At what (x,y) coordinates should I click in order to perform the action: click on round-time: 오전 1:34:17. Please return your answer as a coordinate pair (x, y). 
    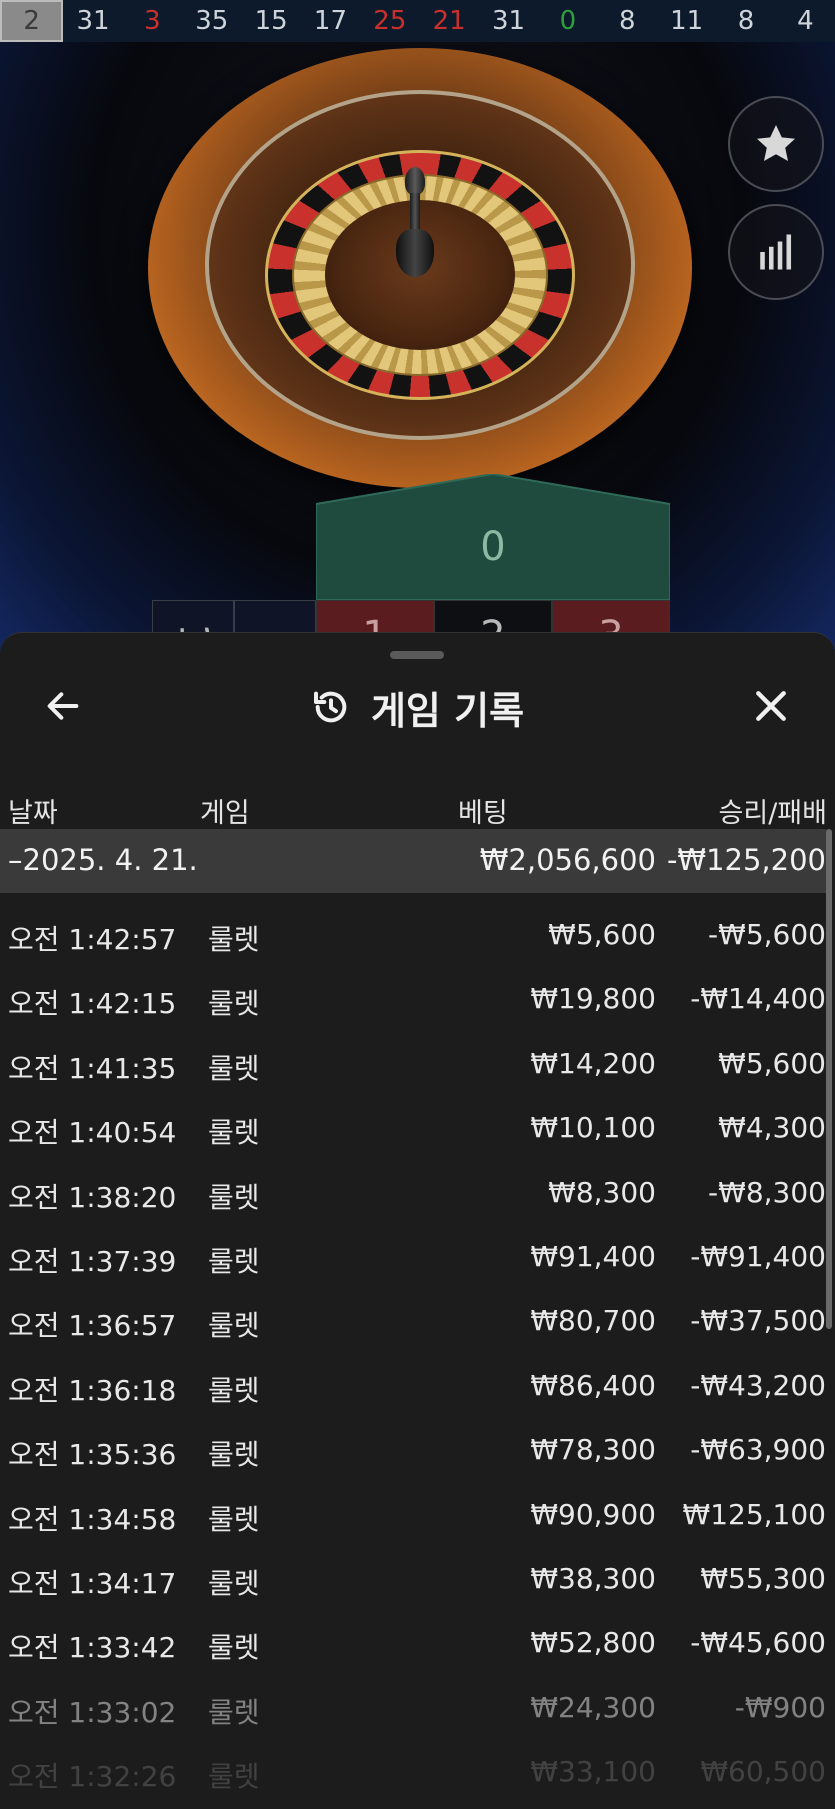
    Looking at the image, I should click on (92, 1583).